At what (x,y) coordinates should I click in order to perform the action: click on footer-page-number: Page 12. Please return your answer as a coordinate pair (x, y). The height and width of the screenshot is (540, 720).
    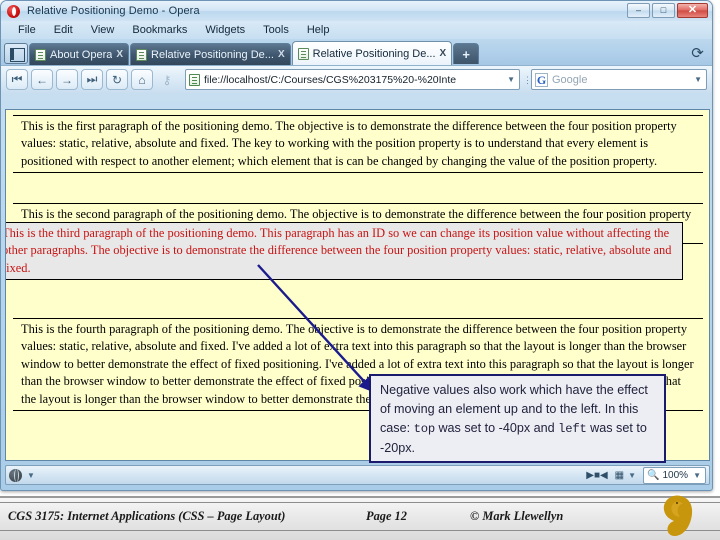
    Looking at the image, I should click on (386, 516).